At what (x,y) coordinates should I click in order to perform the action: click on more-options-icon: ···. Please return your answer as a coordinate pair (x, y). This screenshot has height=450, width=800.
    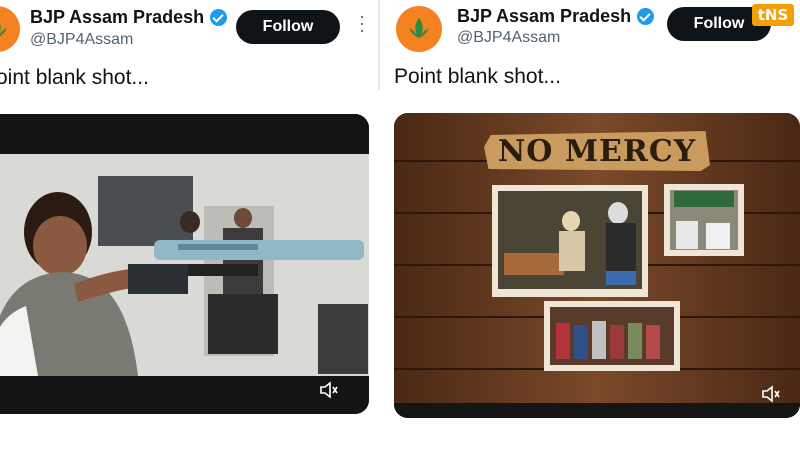
    Looking at the image, I should click on (362, 24).